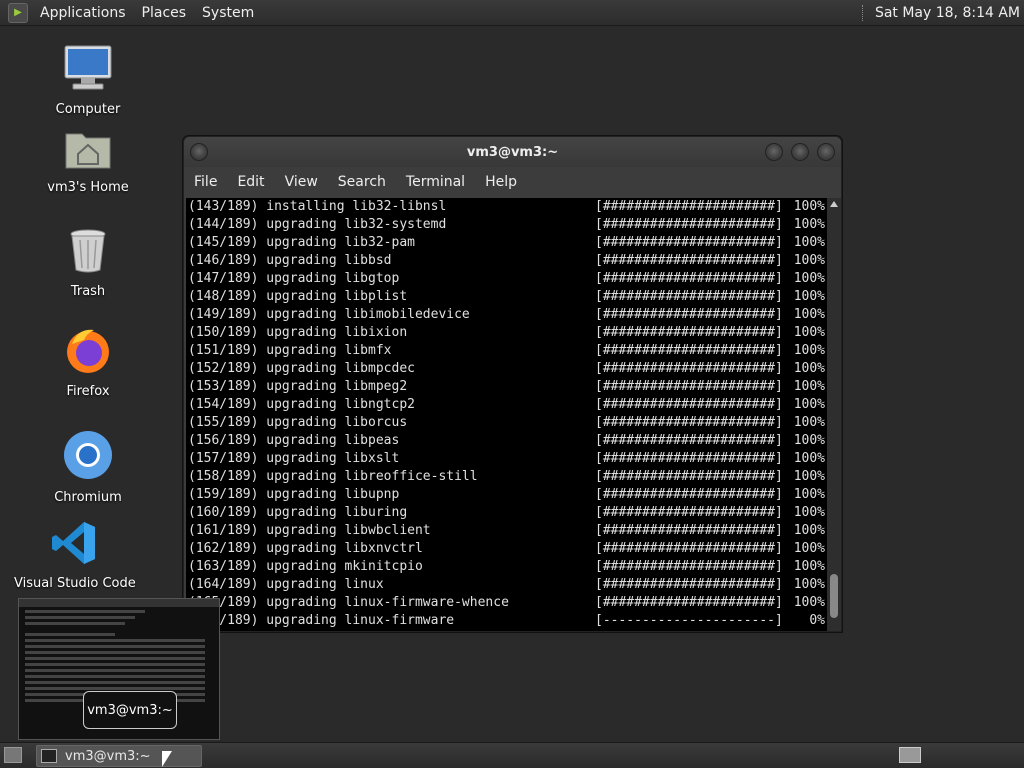  Describe the element at coordinates (689, 620) in the screenshot. I see `progress-bar-text: [----------------------]` at that location.